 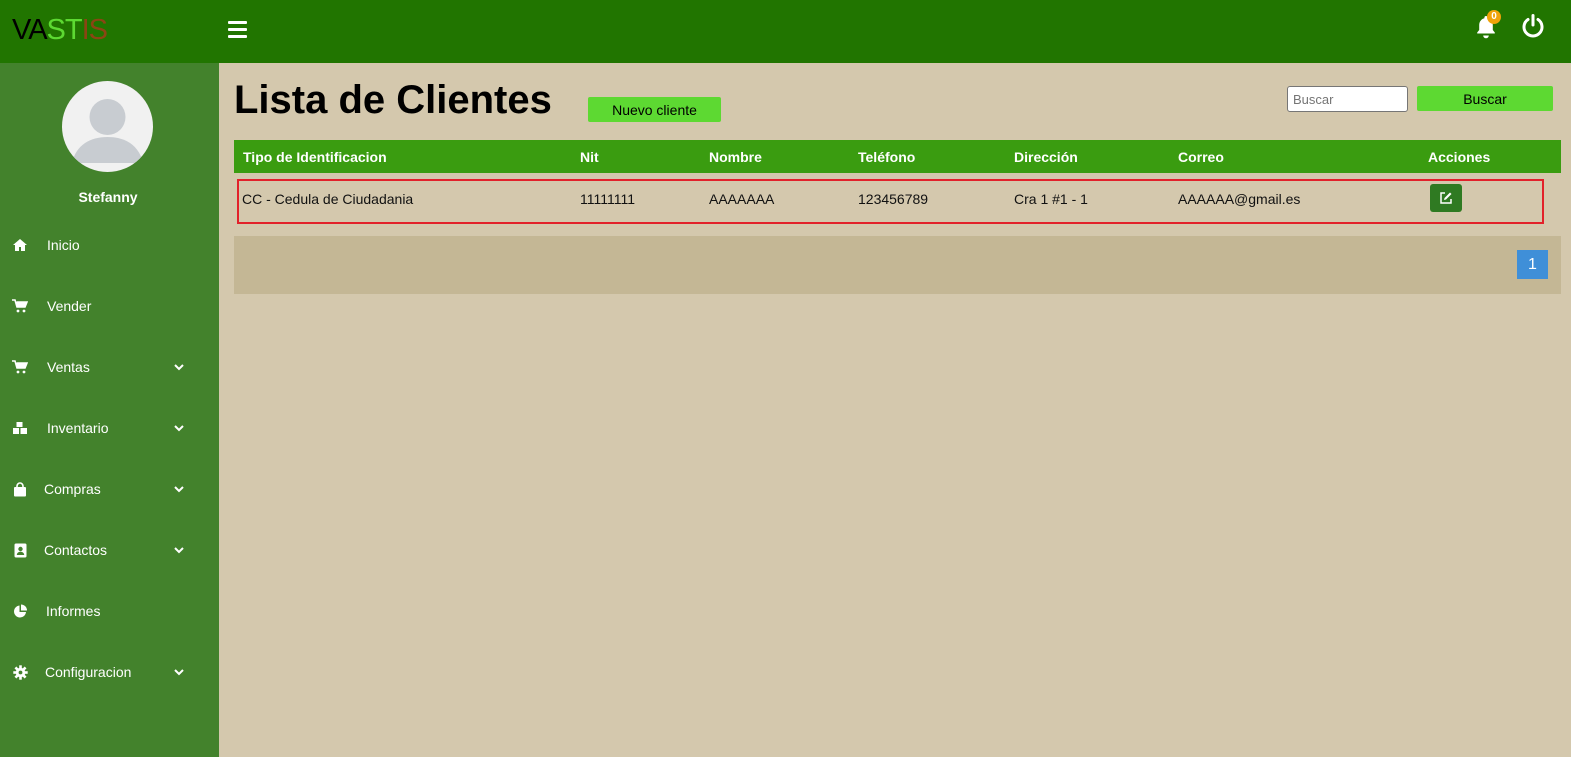 I want to click on brand-logo: VASTIS, so click(x=60, y=30).